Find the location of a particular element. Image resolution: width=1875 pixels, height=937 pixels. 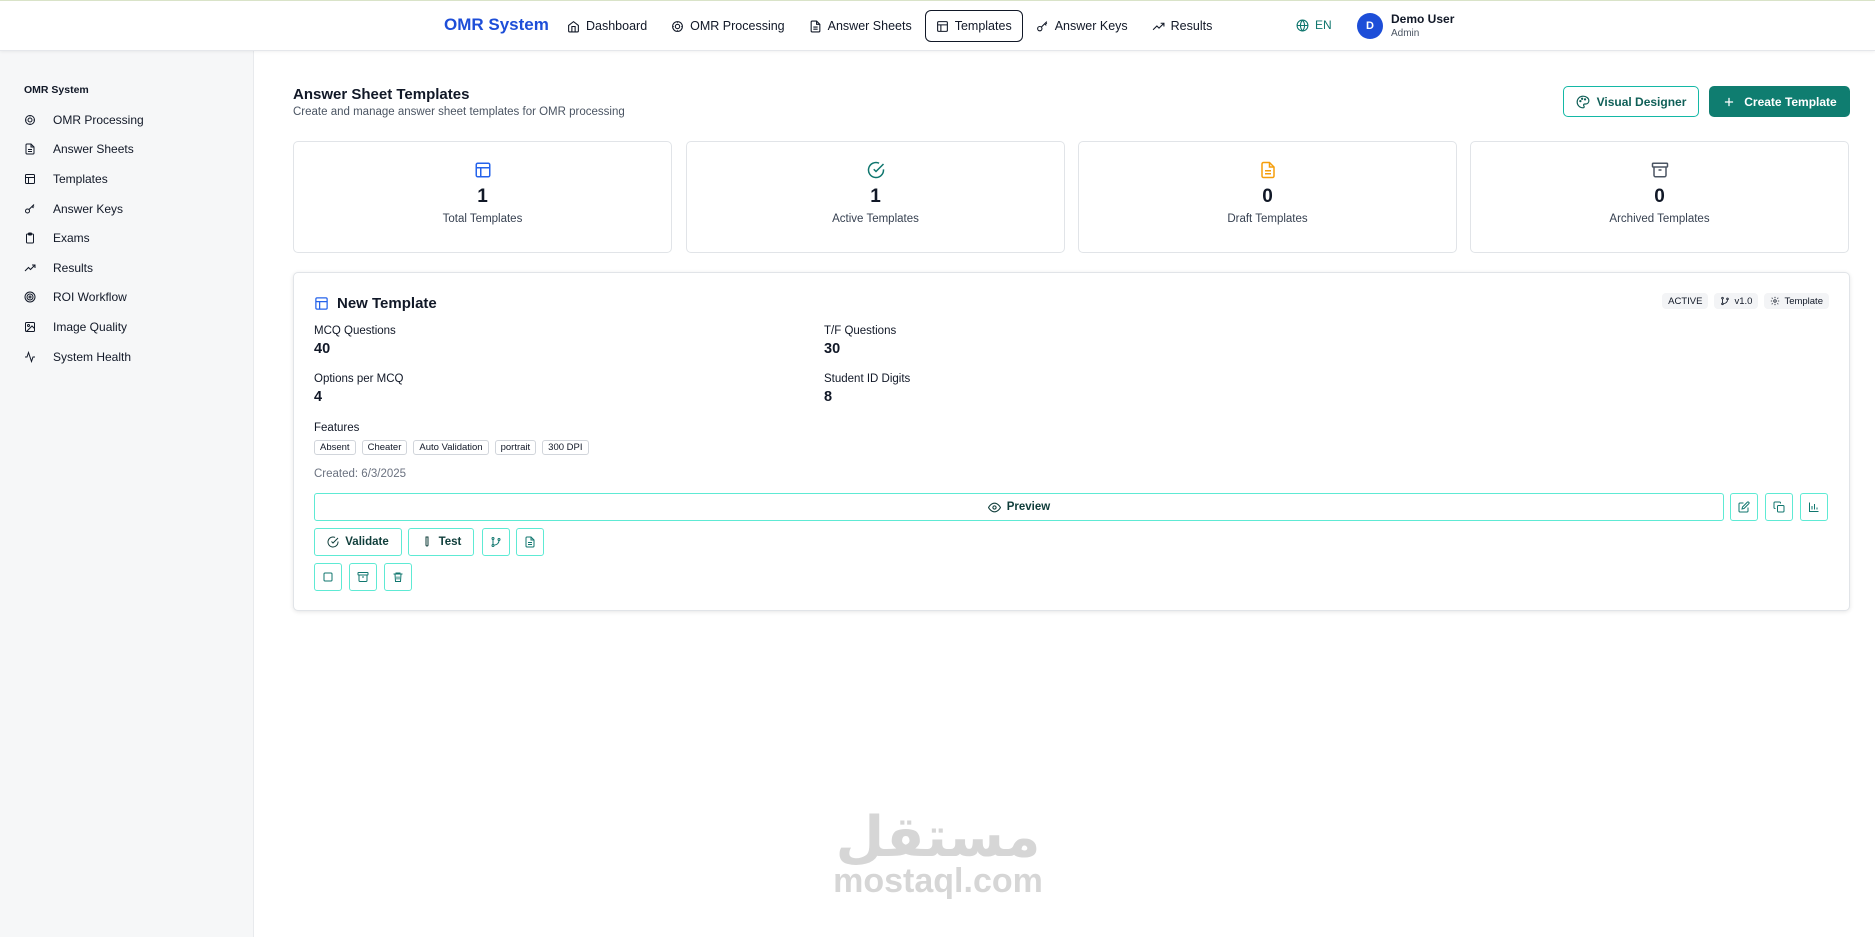

type-badge: Template is located at coordinates (1796, 301).